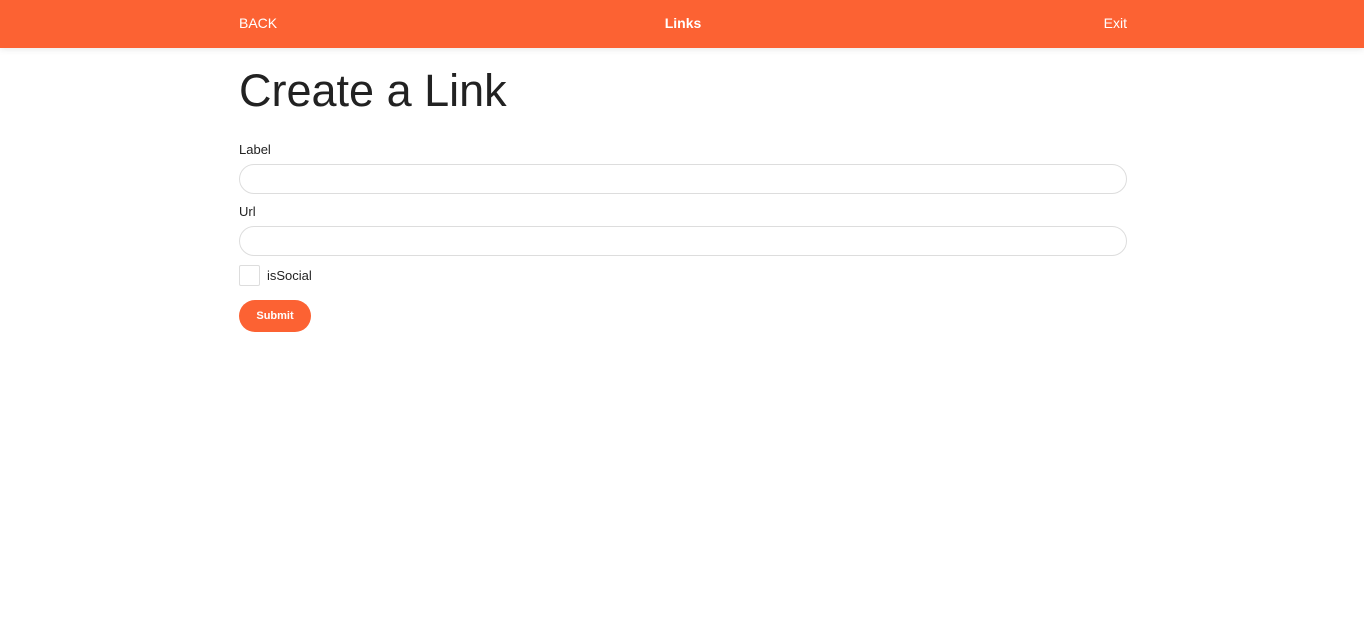 The height and width of the screenshot is (632, 1364). What do you see at coordinates (255, 149) in the screenshot?
I see `label-field-label: Label` at bounding box center [255, 149].